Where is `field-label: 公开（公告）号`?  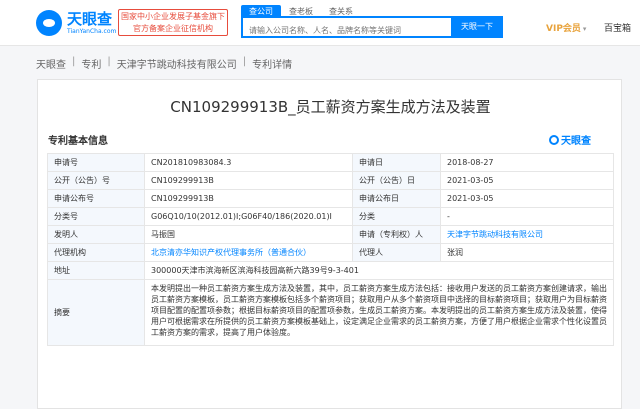 field-label: 公开（公告）号 is located at coordinates (96, 180).